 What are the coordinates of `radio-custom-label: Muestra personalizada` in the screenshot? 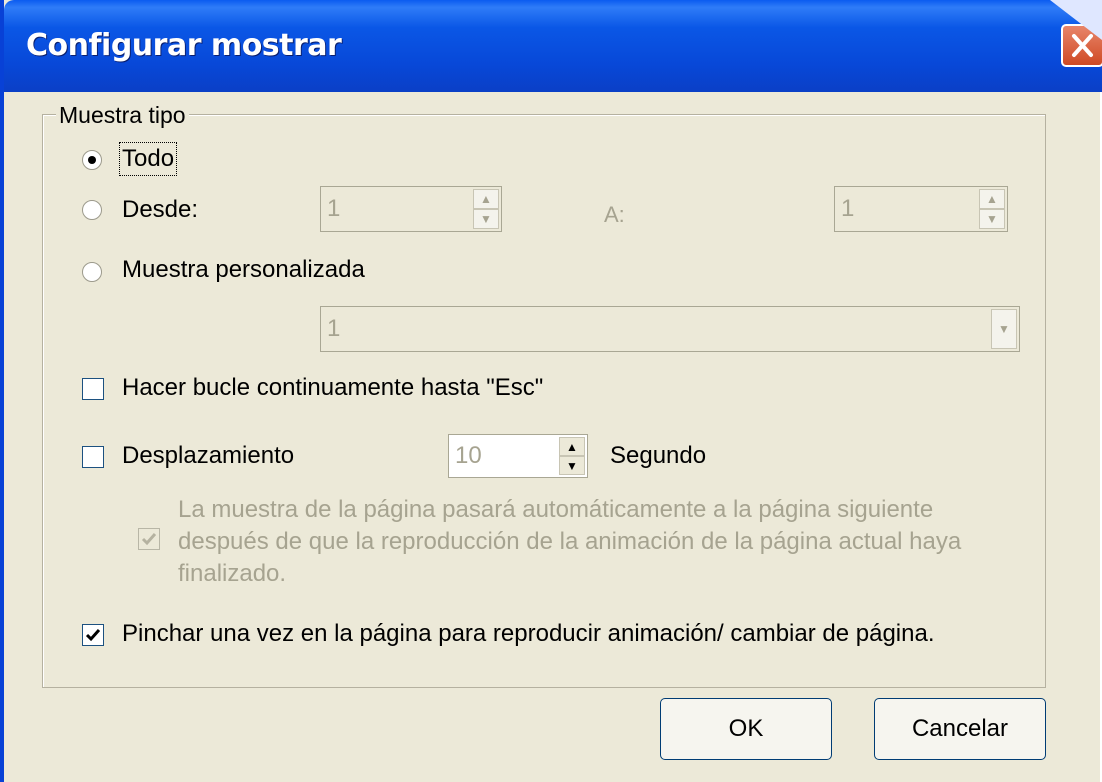 It's located at (243, 270).